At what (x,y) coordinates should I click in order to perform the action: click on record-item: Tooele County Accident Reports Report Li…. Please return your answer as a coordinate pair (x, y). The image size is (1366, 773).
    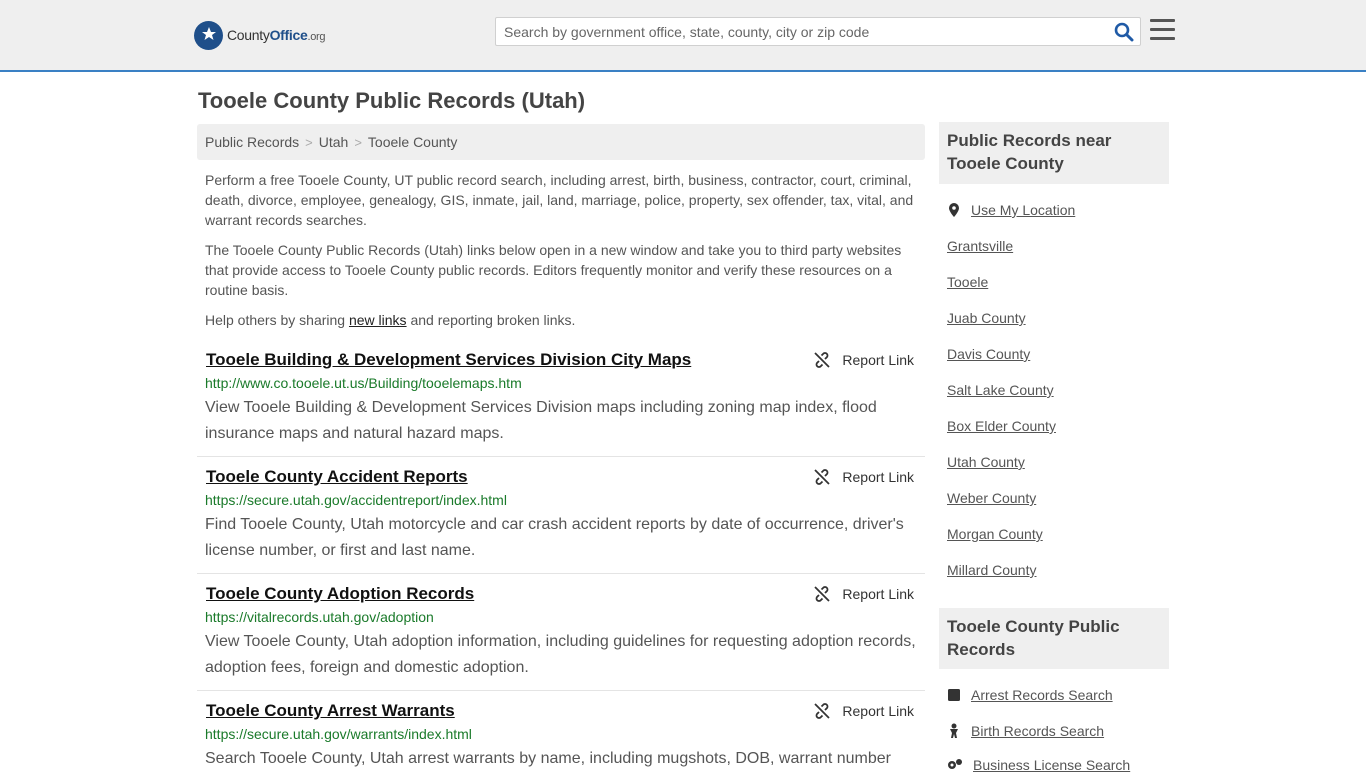
    Looking at the image, I should click on (561, 520).